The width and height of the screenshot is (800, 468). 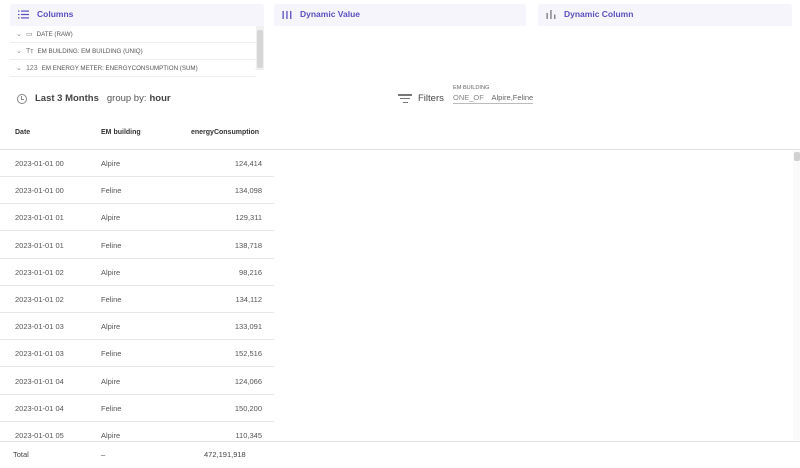 I want to click on column-item-label: DATE (RAW), so click(x=54, y=34).